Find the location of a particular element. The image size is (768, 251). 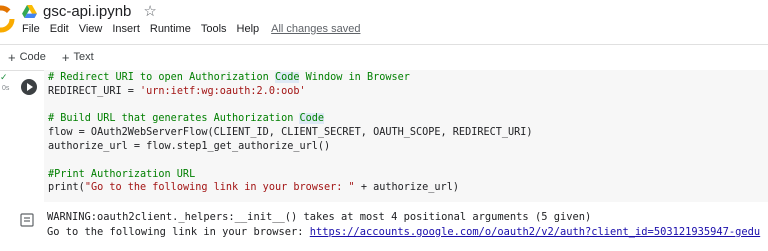

menu-file: File is located at coordinates (31, 29).